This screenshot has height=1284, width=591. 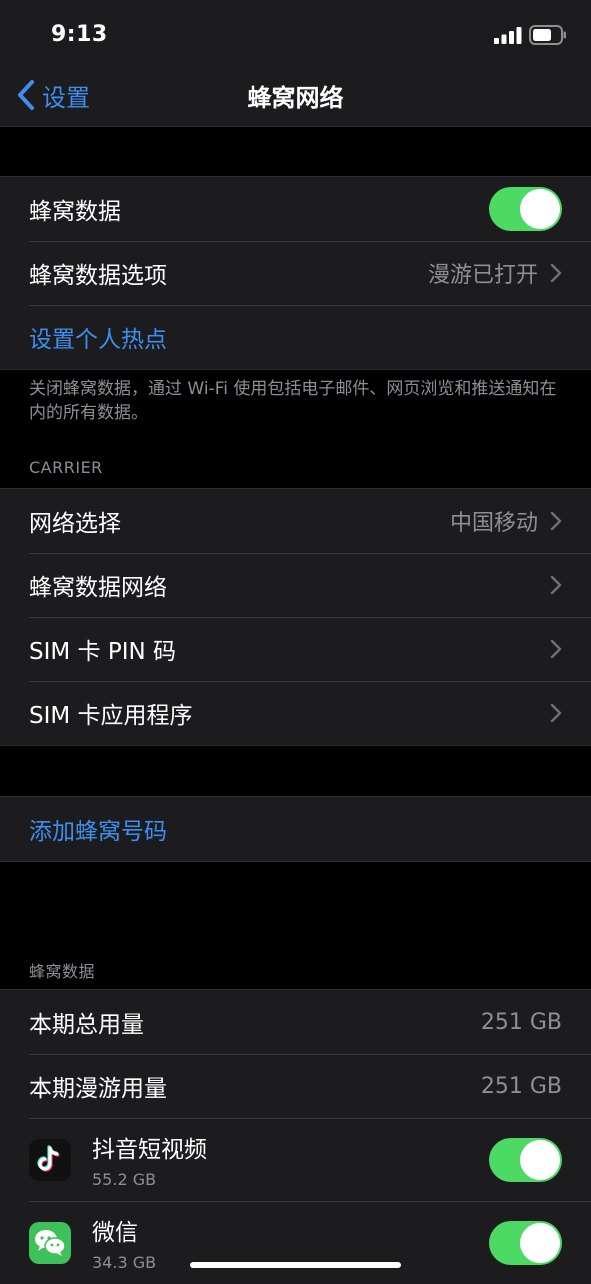 I want to click on app-cellular-toggle-wechat, so click(x=525, y=1242).